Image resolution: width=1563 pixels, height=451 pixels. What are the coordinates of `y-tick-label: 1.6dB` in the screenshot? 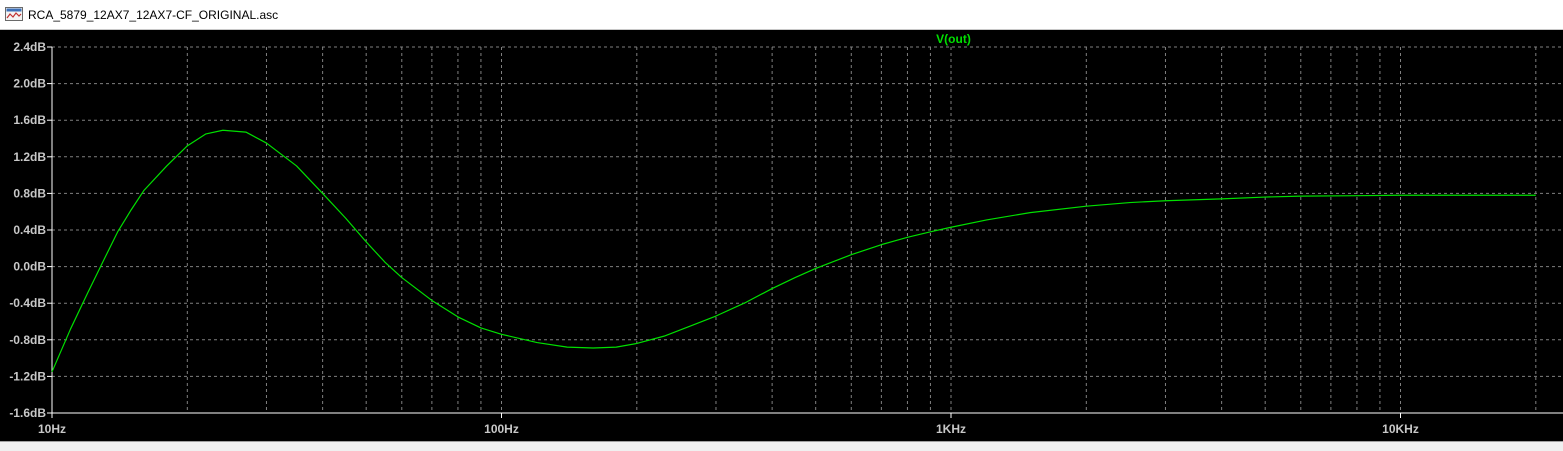 It's located at (29, 120).